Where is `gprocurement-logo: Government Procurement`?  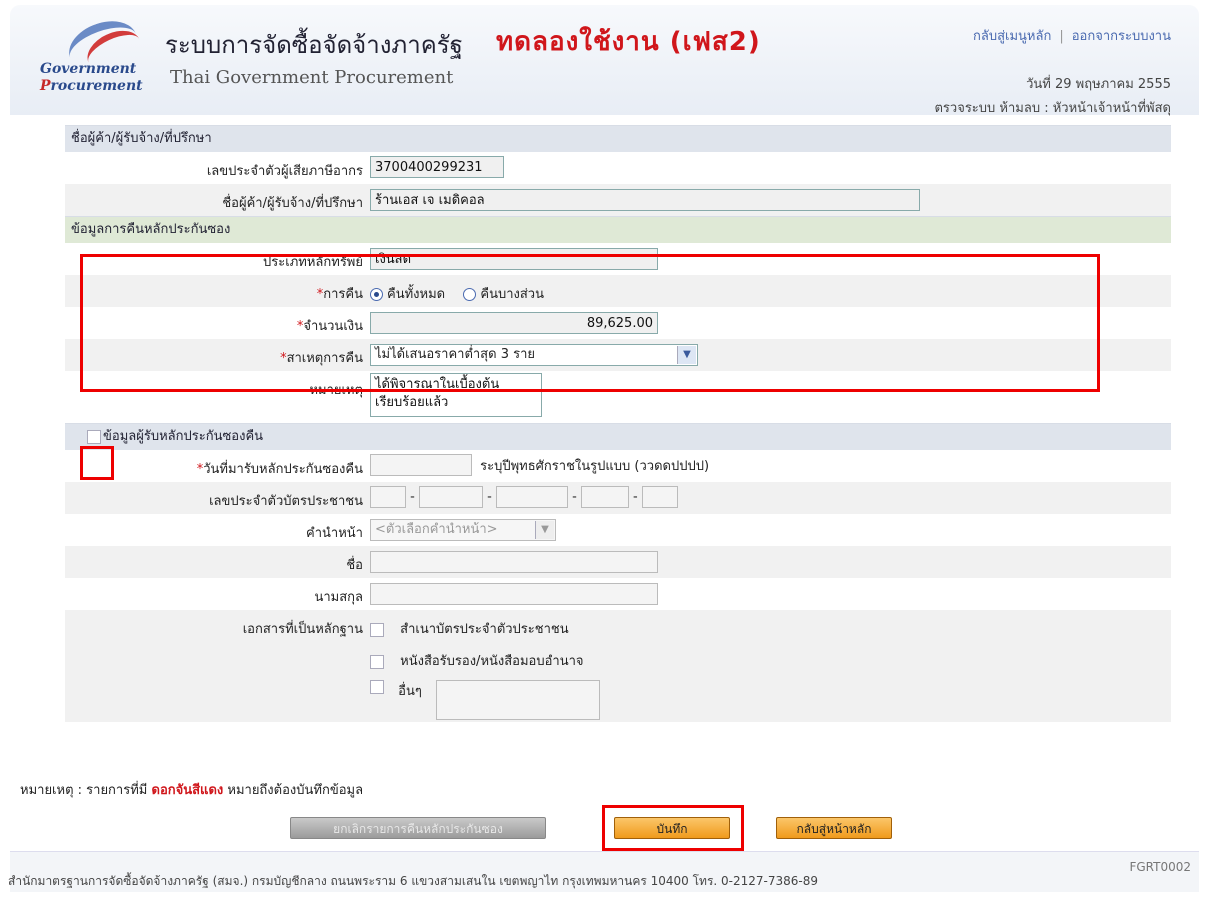
gprocurement-logo: Government Procurement is located at coordinates (98, 57).